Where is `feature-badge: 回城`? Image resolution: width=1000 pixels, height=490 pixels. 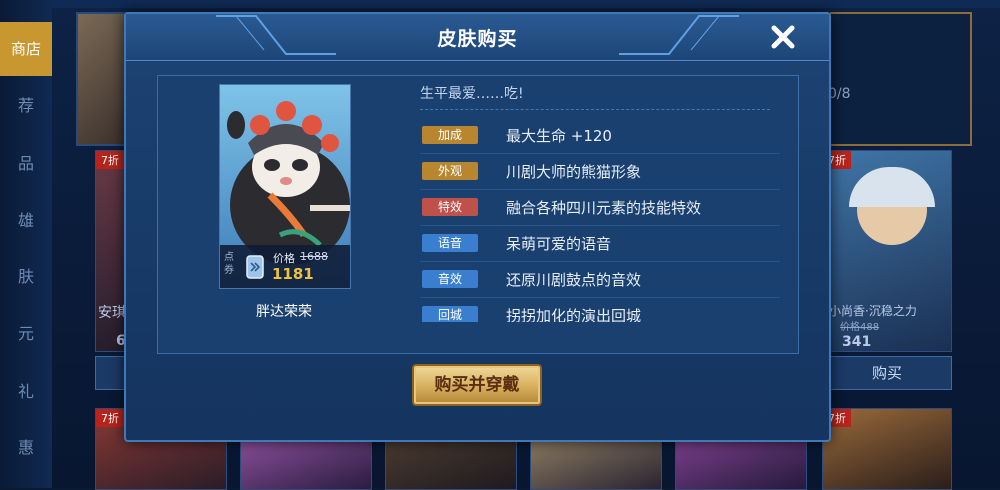 feature-badge: 回城 is located at coordinates (450, 314).